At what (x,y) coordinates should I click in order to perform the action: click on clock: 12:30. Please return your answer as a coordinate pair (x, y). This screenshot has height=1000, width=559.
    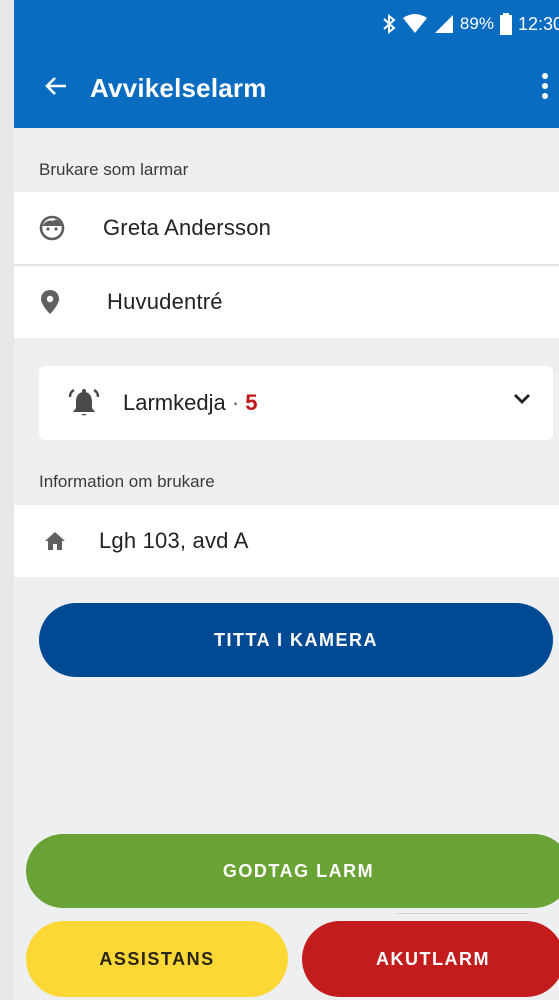
    Looking at the image, I should click on (538, 23).